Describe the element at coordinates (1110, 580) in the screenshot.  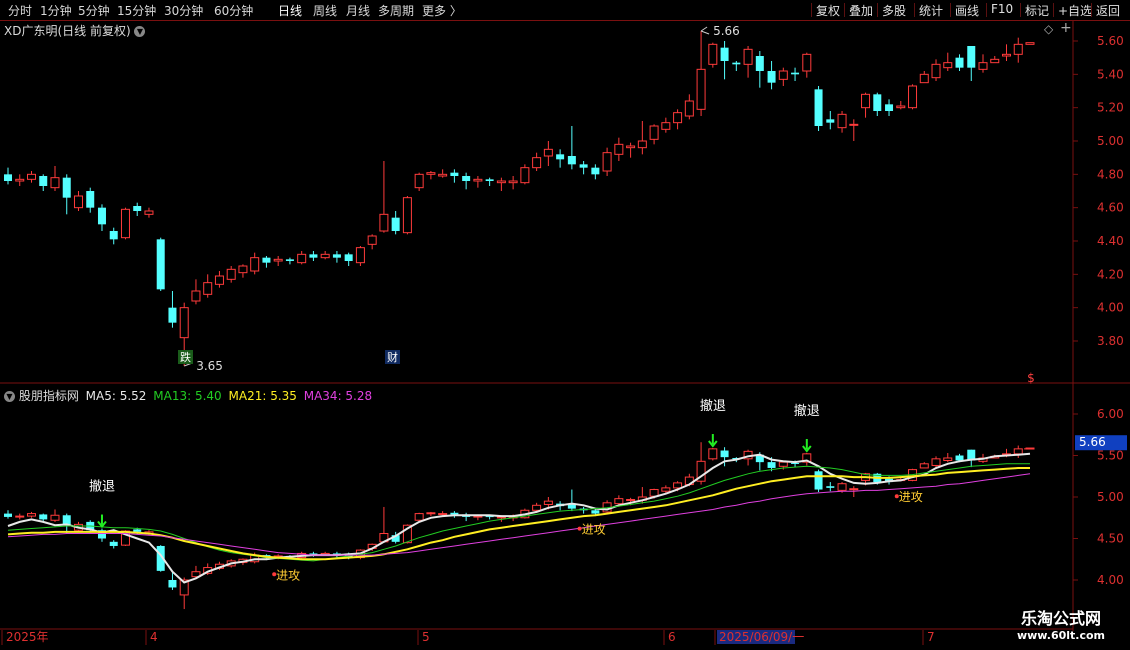
I see `y-tick-label: 4.00` at that location.